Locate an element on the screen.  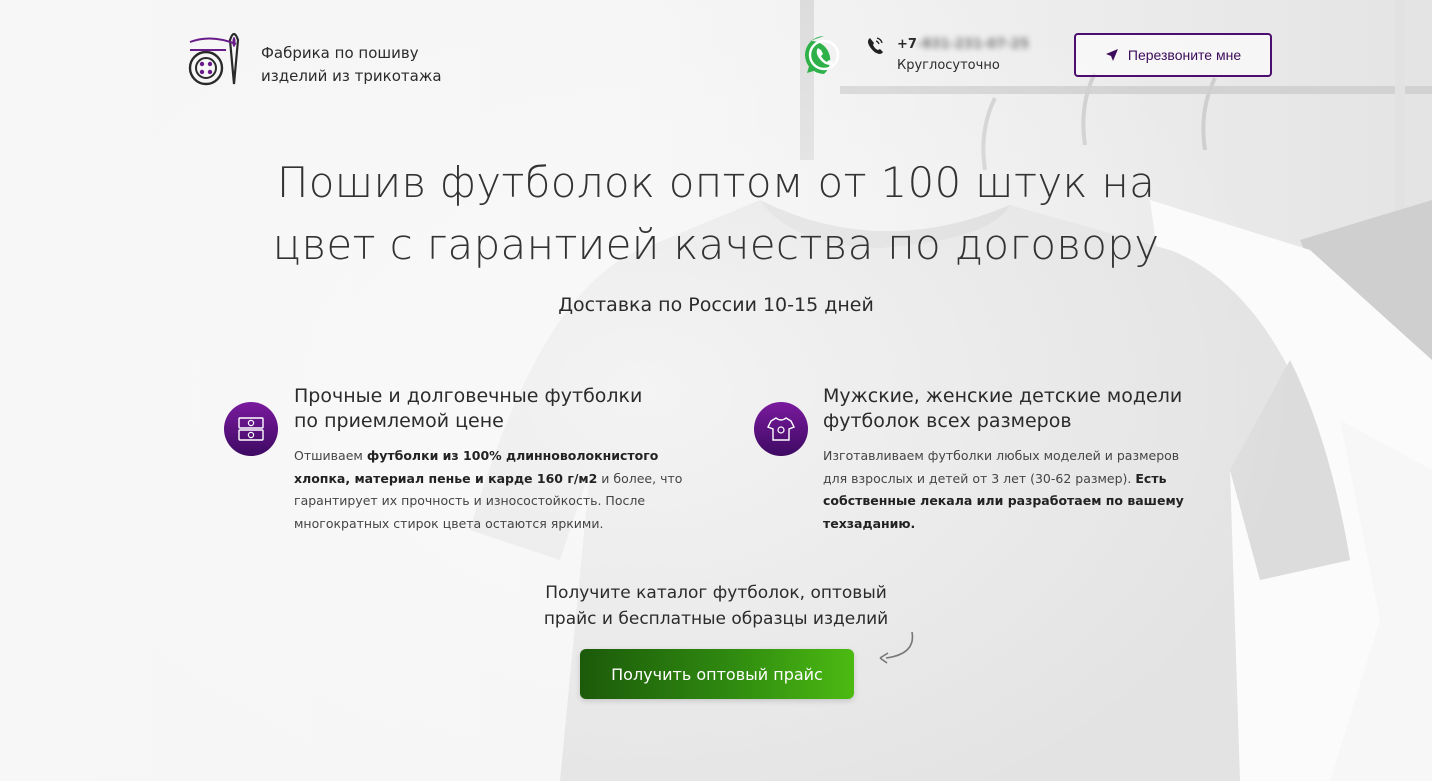
cta-caption-line: прайс и бесплатные образцы изделий is located at coordinates (716, 619).